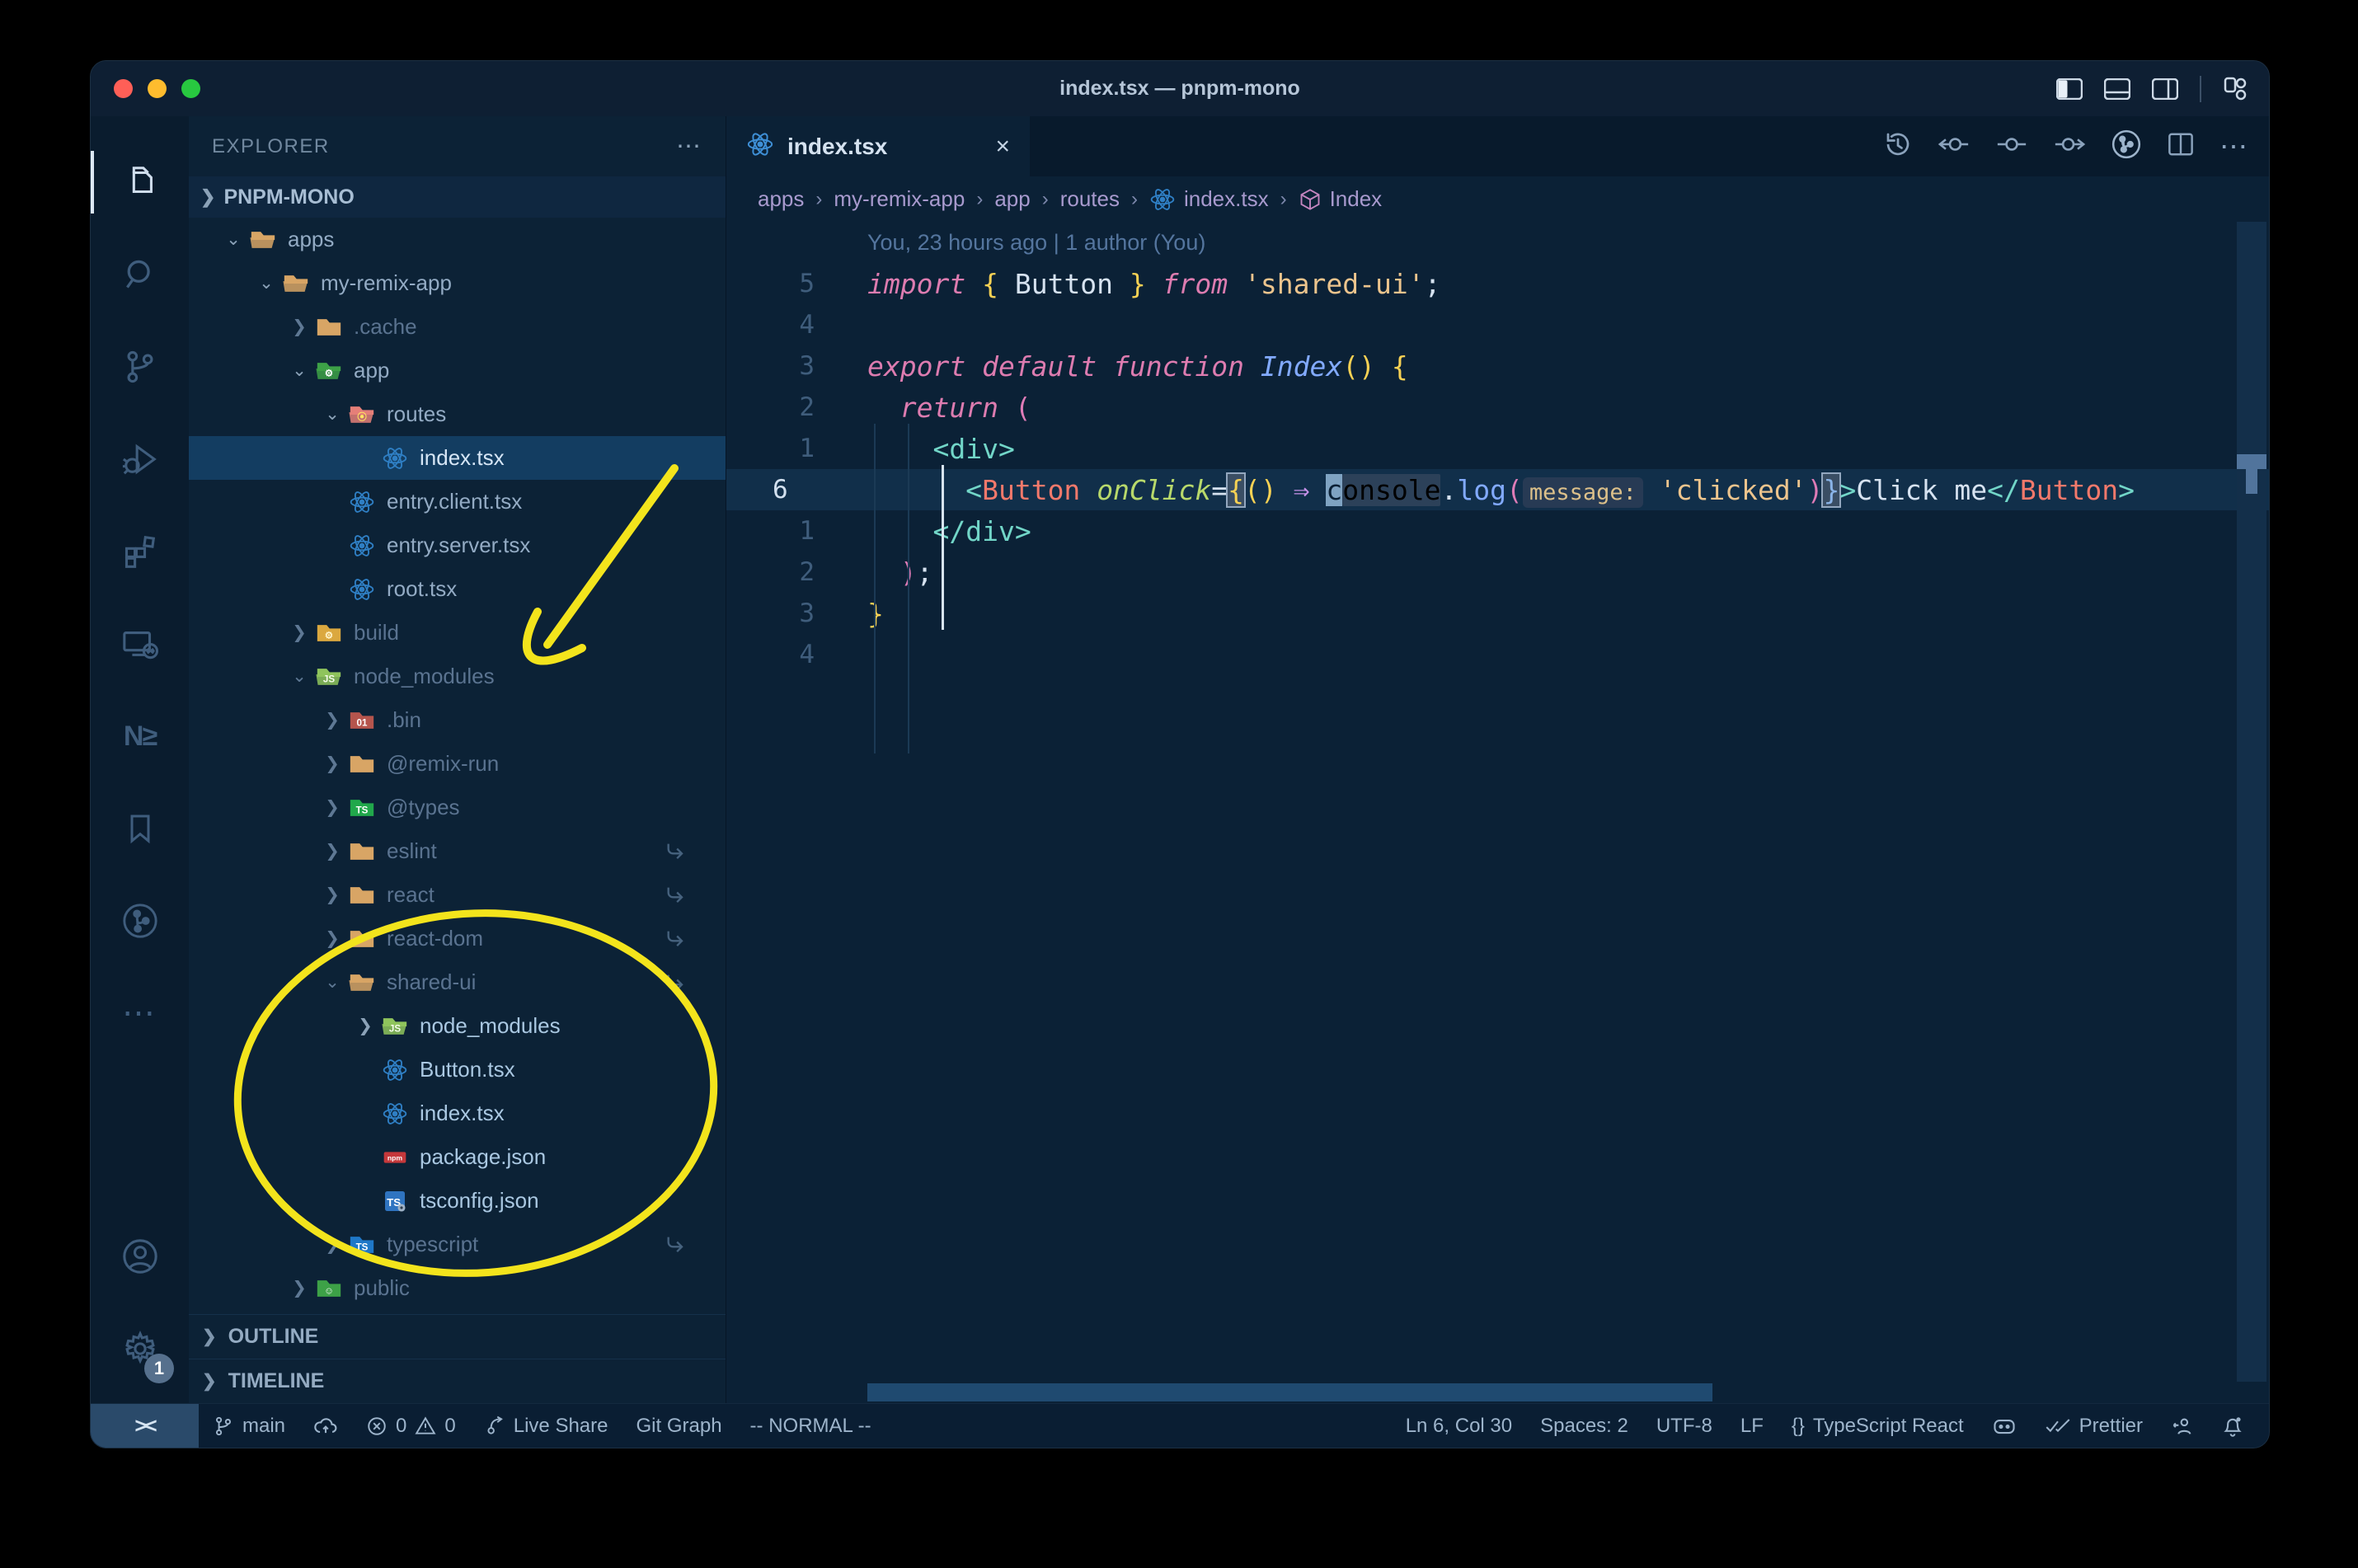 The height and width of the screenshot is (1568, 2358). What do you see at coordinates (458, 720) in the screenshot?
I see `tree-item--bin: ❯ 01 .bin` at bounding box center [458, 720].